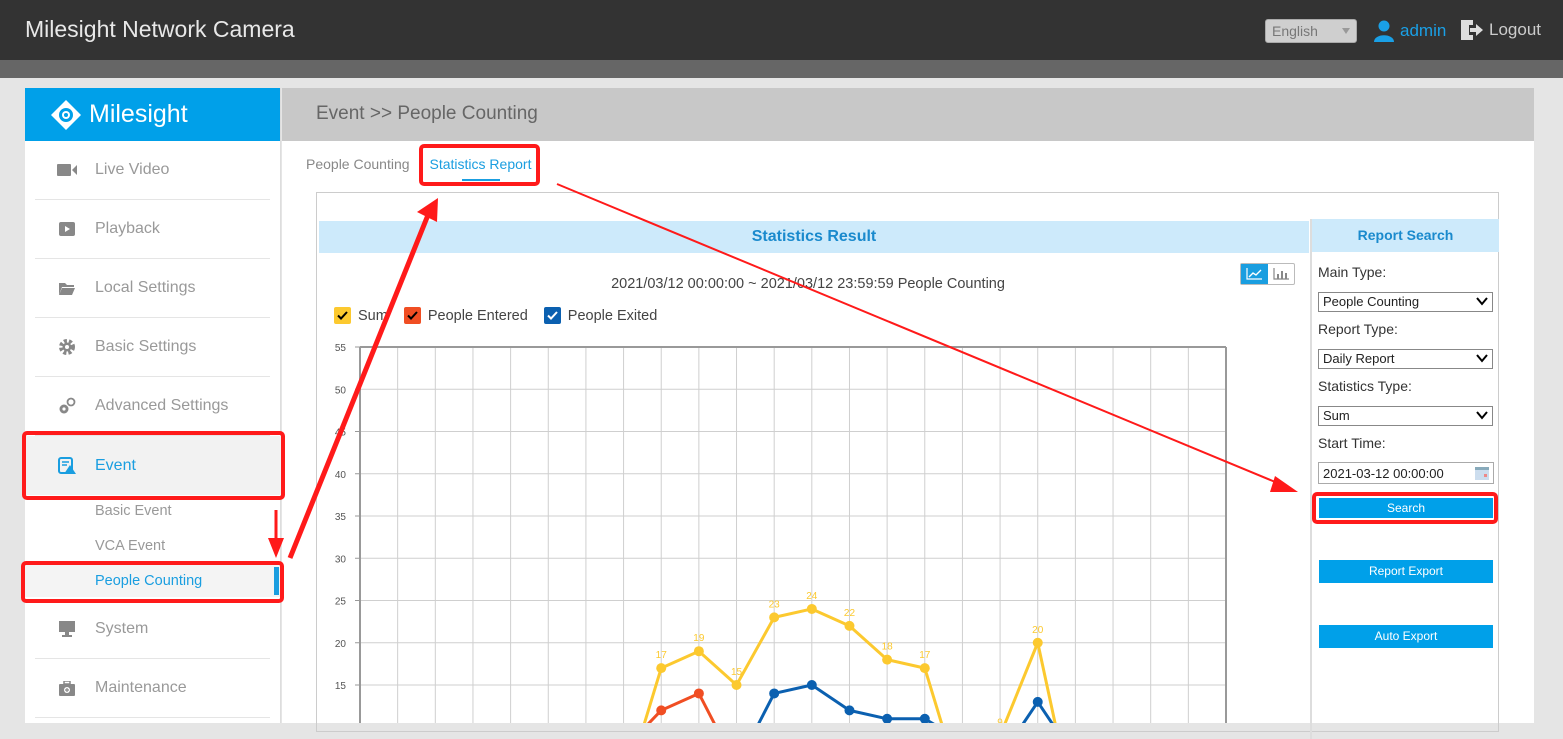  What do you see at coordinates (477, 315) in the screenshot?
I see `legend-label: People Entered` at bounding box center [477, 315].